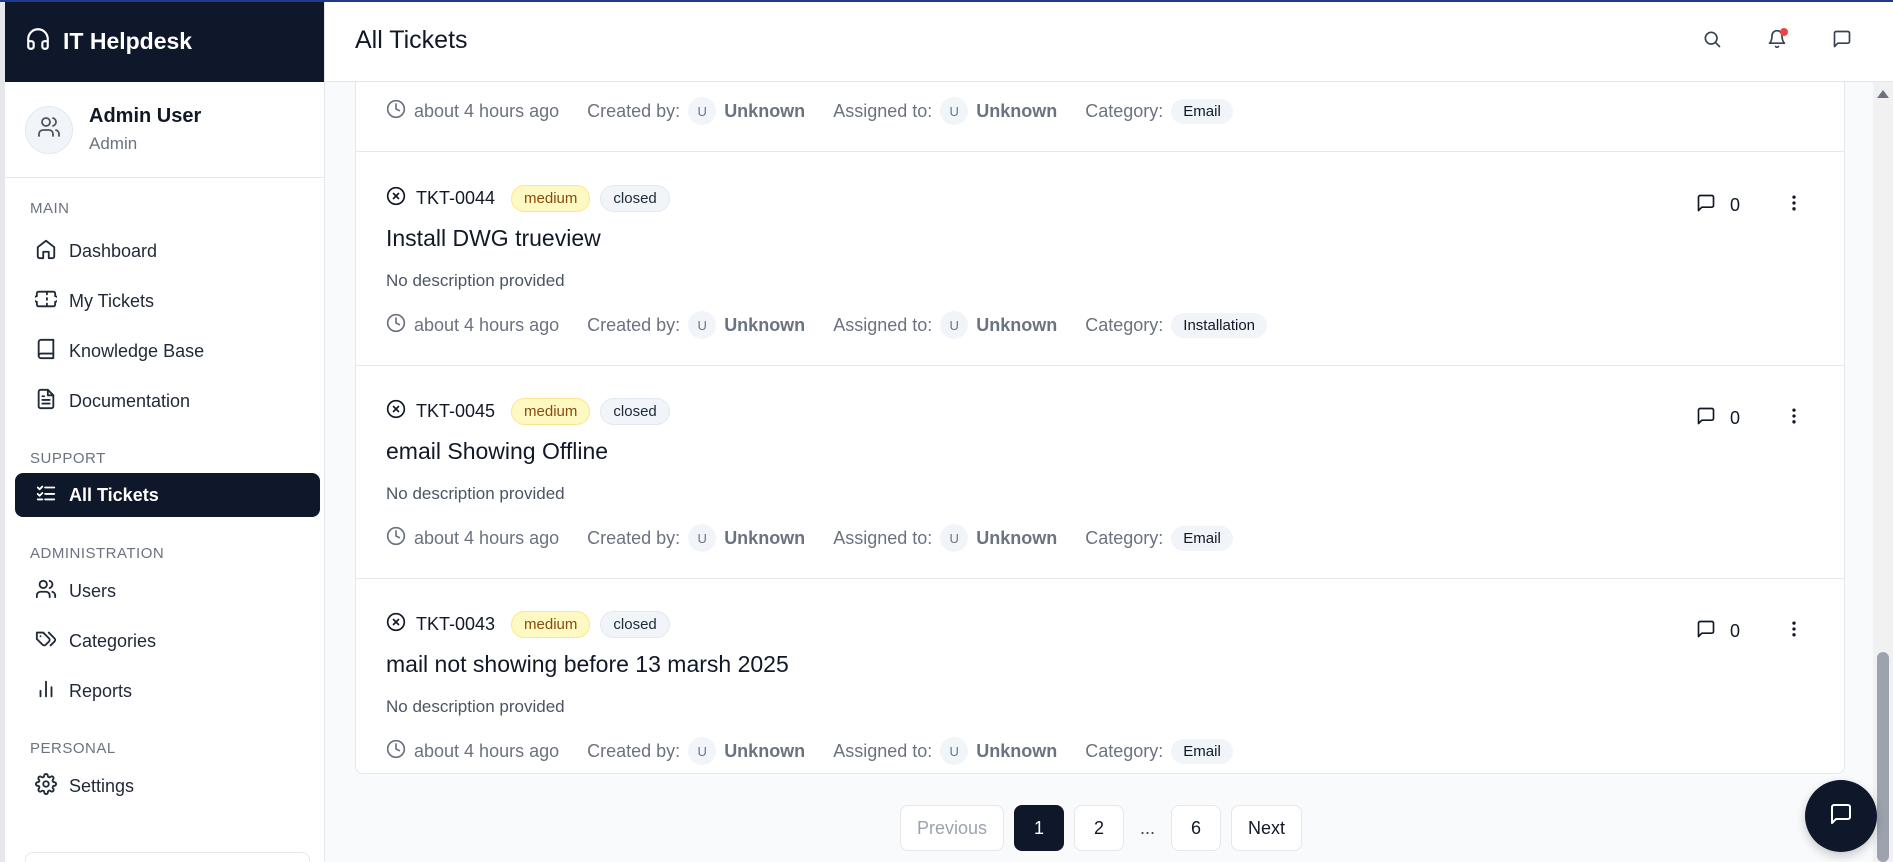 The image size is (1893, 862). What do you see at coordinates (587, 664) in the screenshot?
I see `ticket-title: mail not showing before 13 marsh 2025` at bounding box center [587, 664].